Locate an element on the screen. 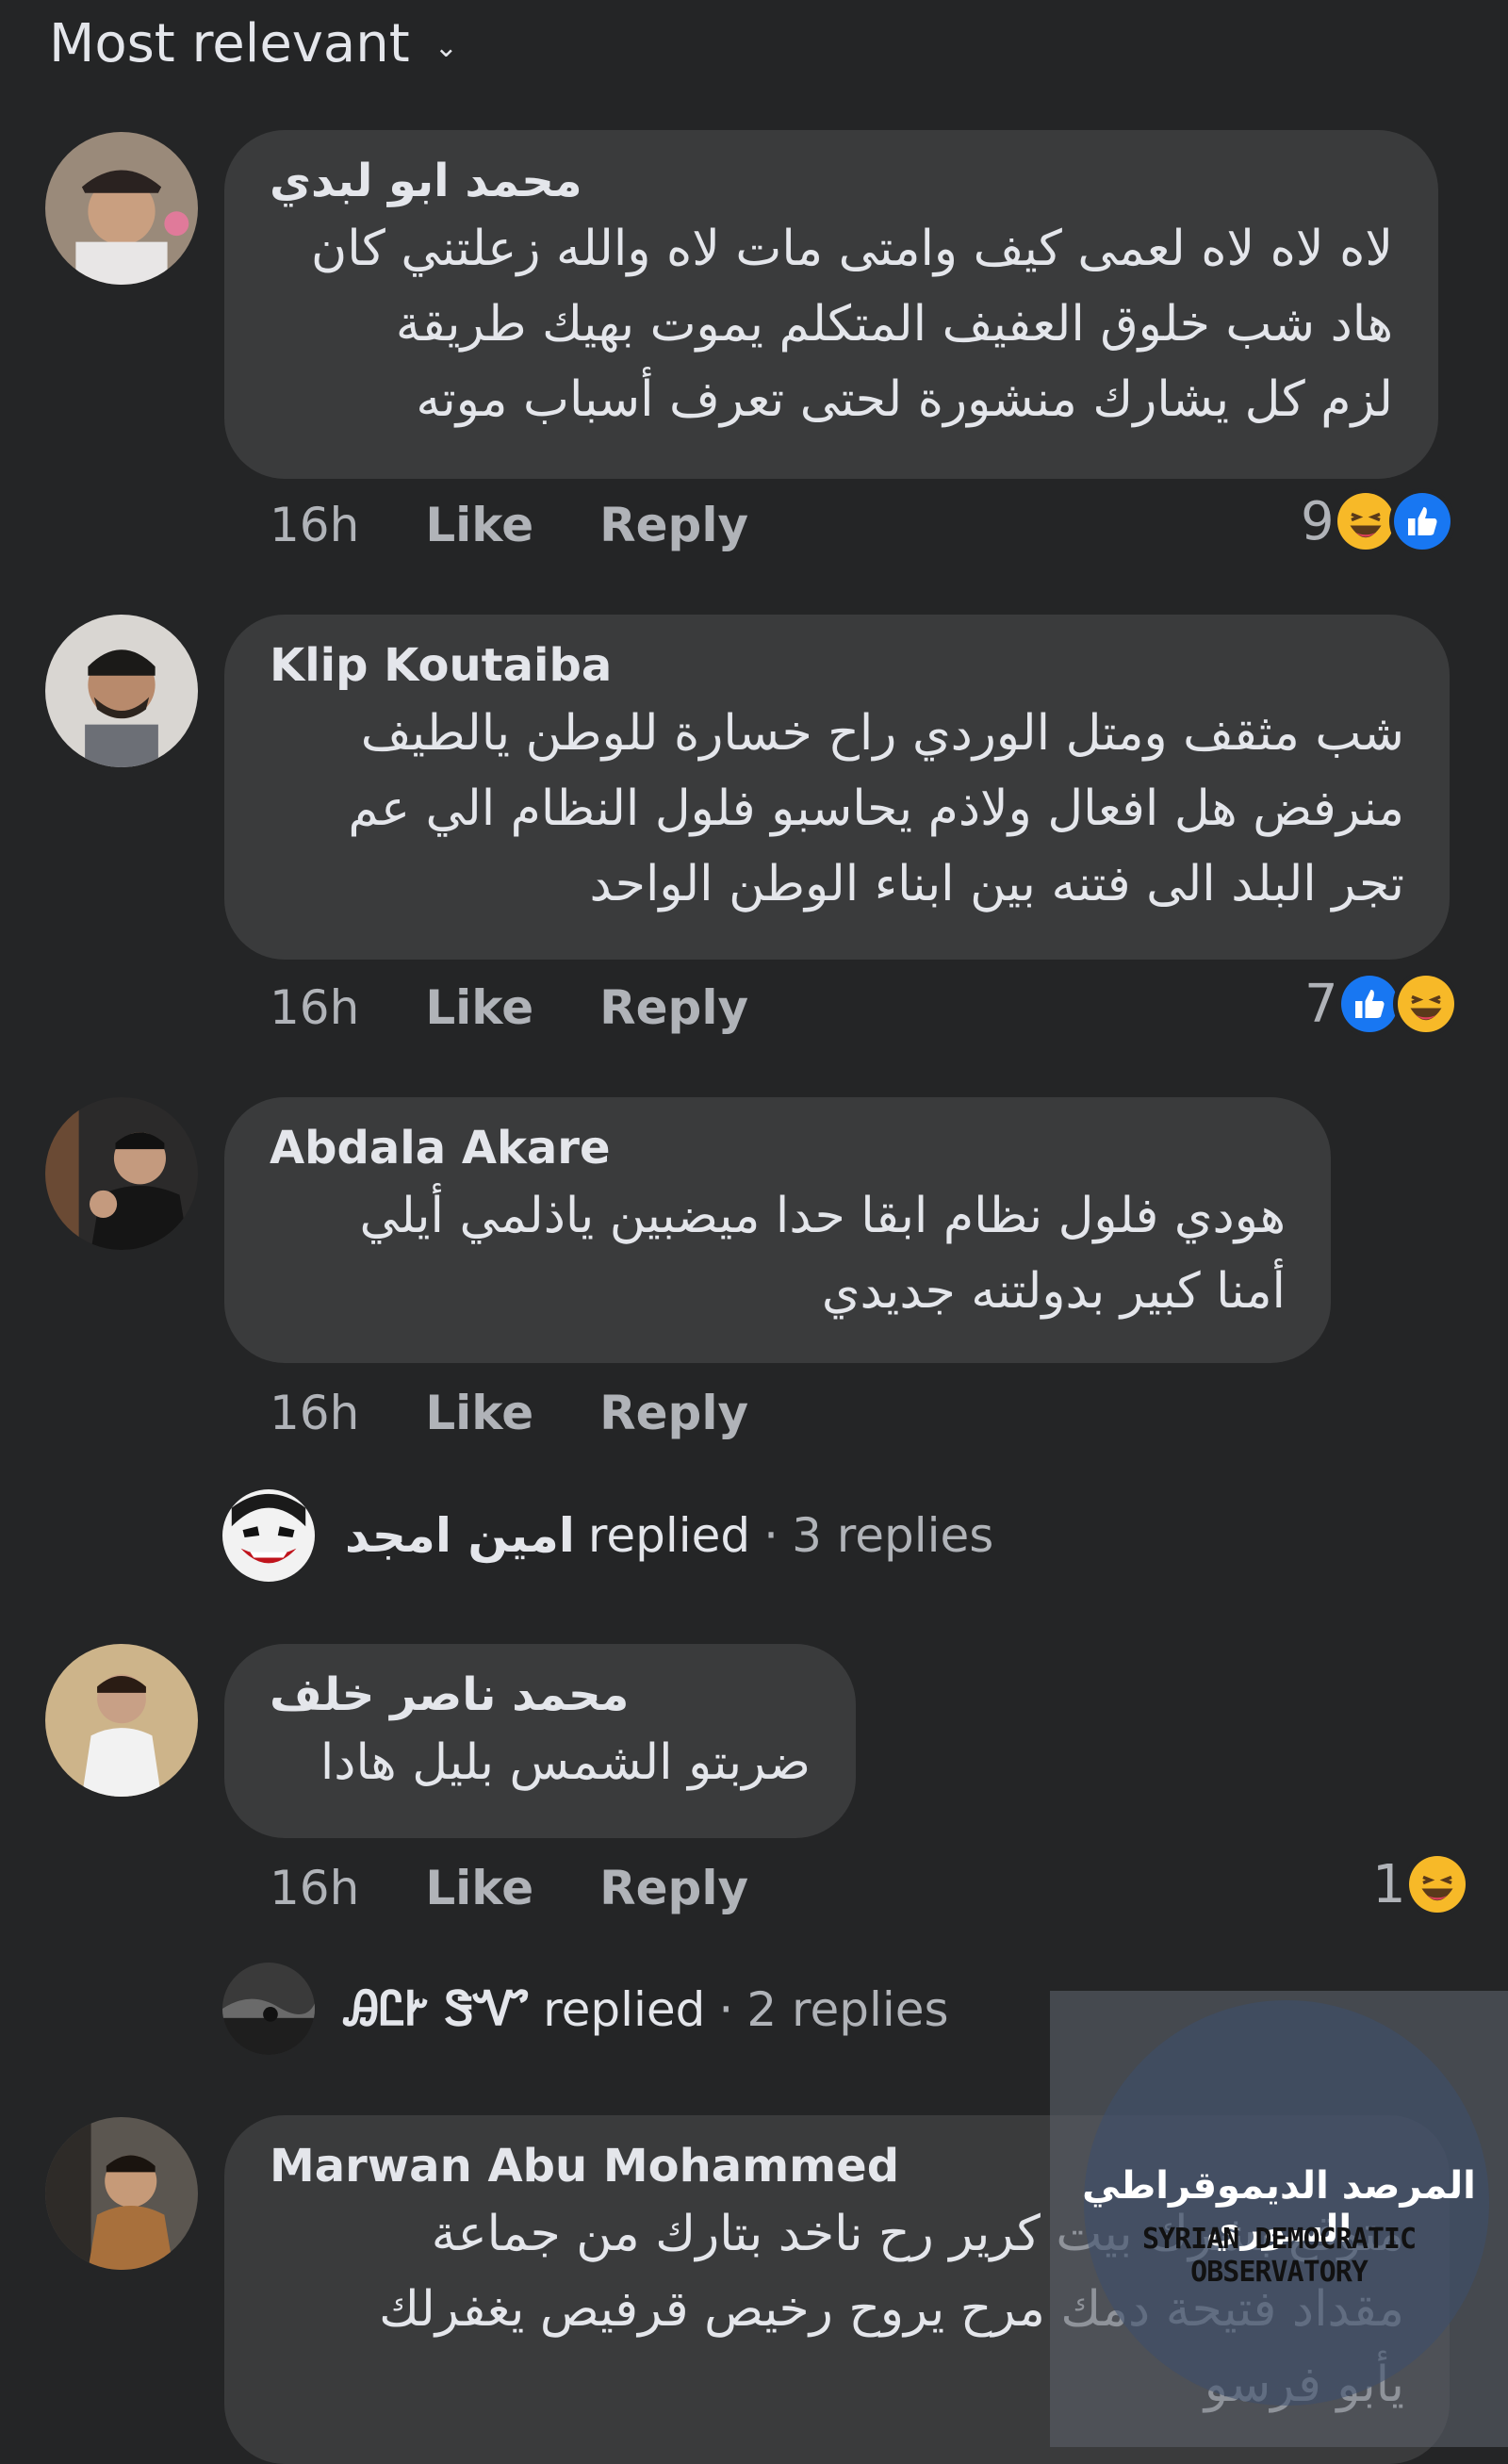  reaction-summary: 1 is located at coordinates (1421, 1884).